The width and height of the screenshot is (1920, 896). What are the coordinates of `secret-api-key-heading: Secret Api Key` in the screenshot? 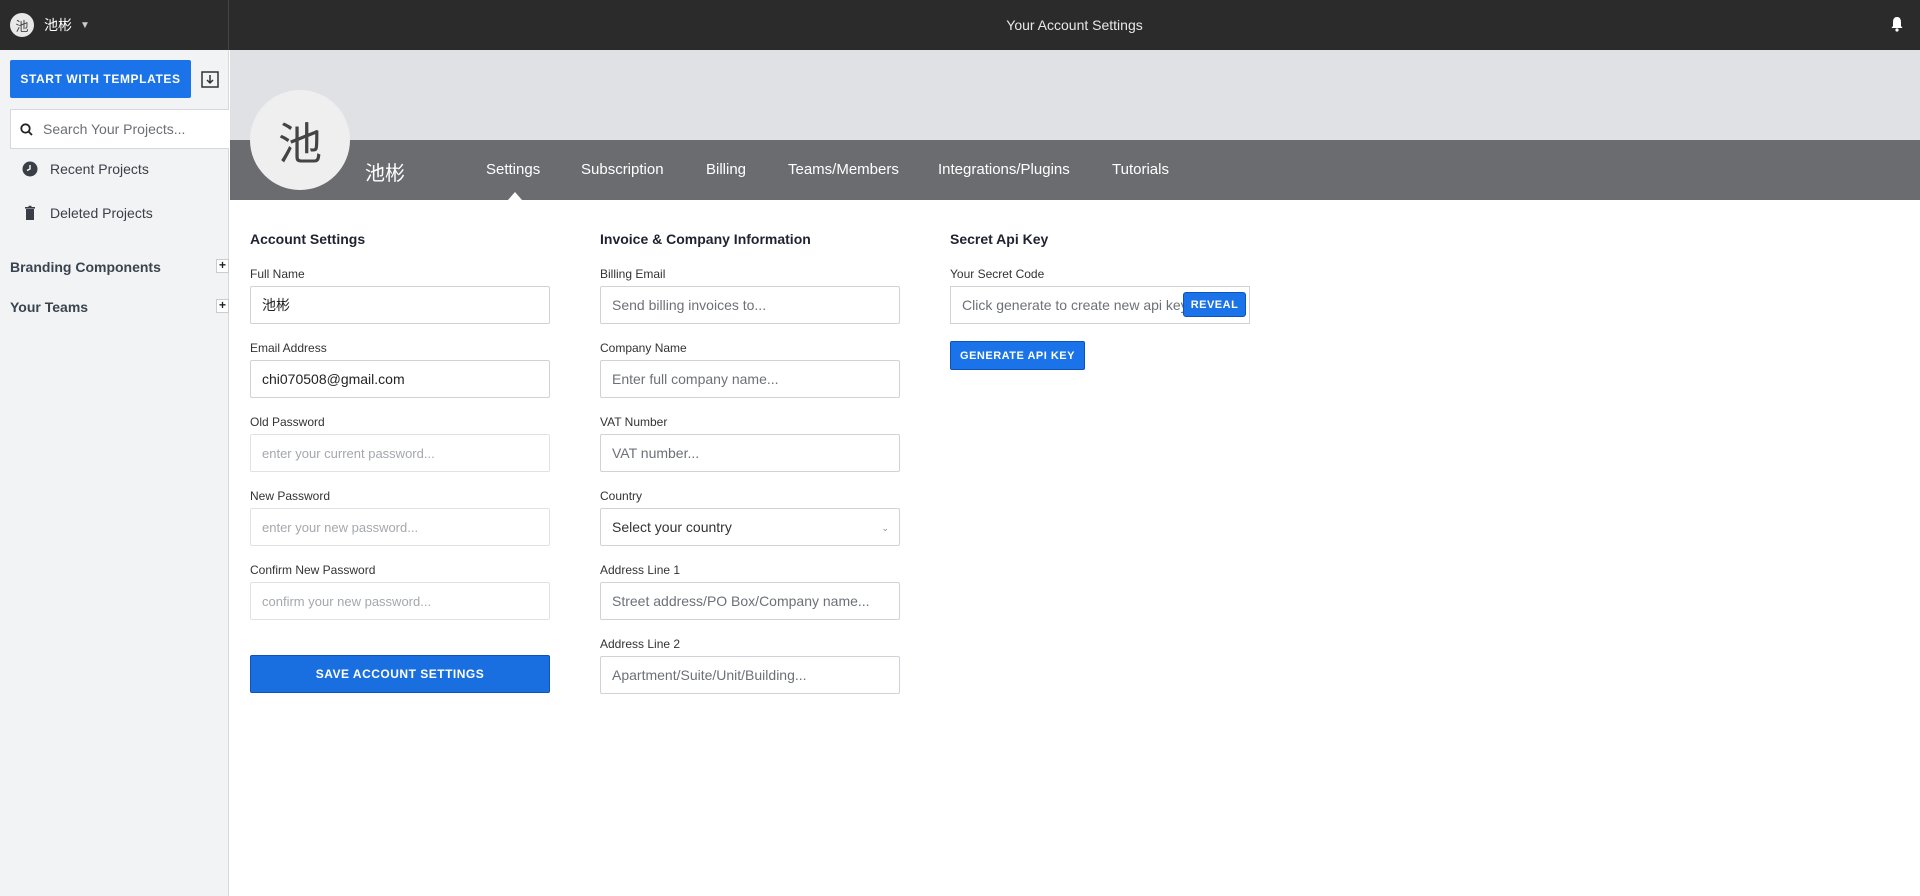 It's located at (999, 239).